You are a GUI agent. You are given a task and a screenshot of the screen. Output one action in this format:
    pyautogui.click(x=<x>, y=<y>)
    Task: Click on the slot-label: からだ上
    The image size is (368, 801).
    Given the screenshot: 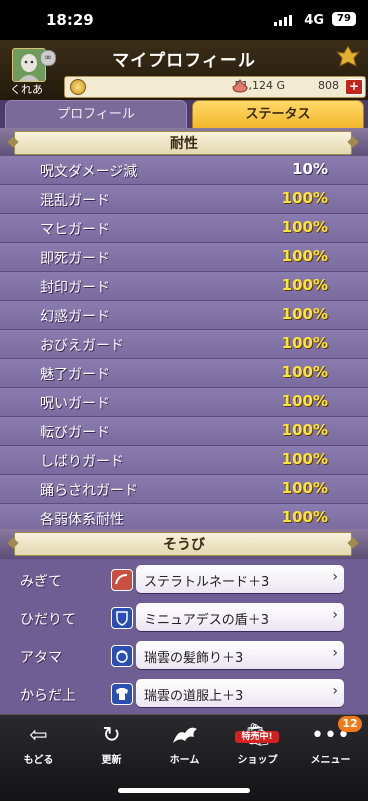 What is the action you would take?
    pyautogui.click(x=48, y=696)
    